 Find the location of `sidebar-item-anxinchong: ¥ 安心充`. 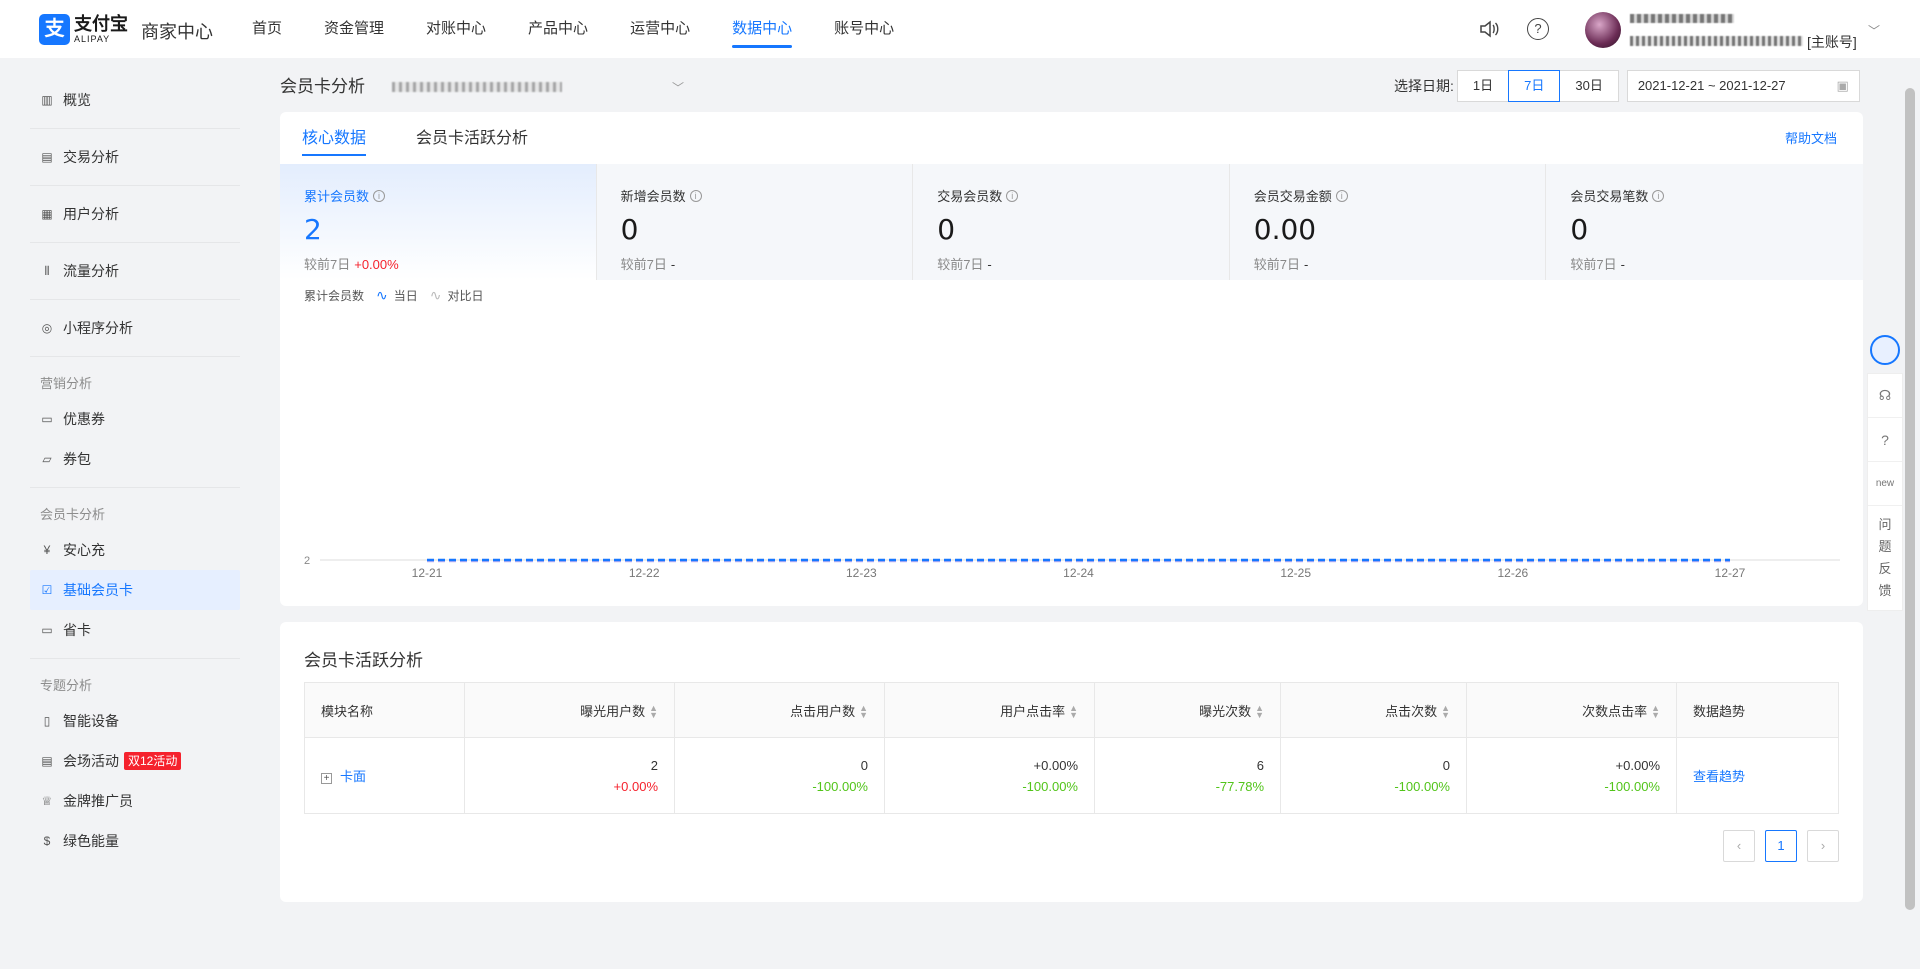

sidebar-item-anxinchong: ¥ 安心充 is located at coordinates (135, 550).